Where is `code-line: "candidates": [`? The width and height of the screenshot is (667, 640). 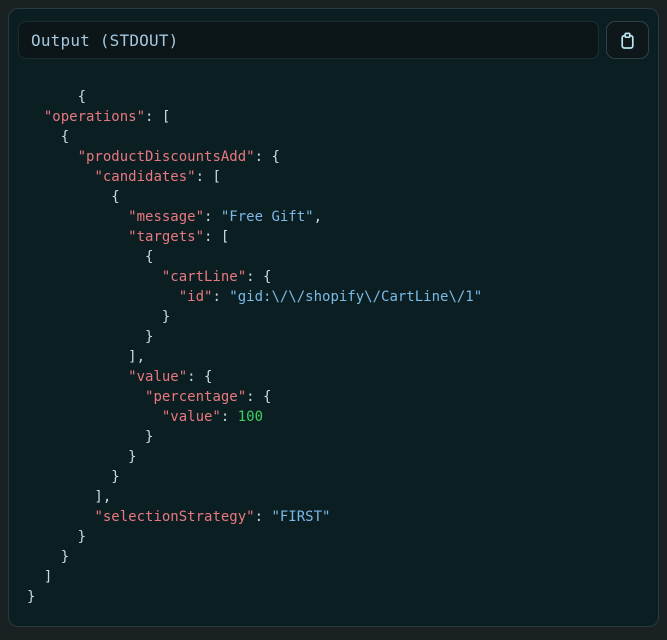
code-line: "candidates": [ is located at coordinates (157, 177).